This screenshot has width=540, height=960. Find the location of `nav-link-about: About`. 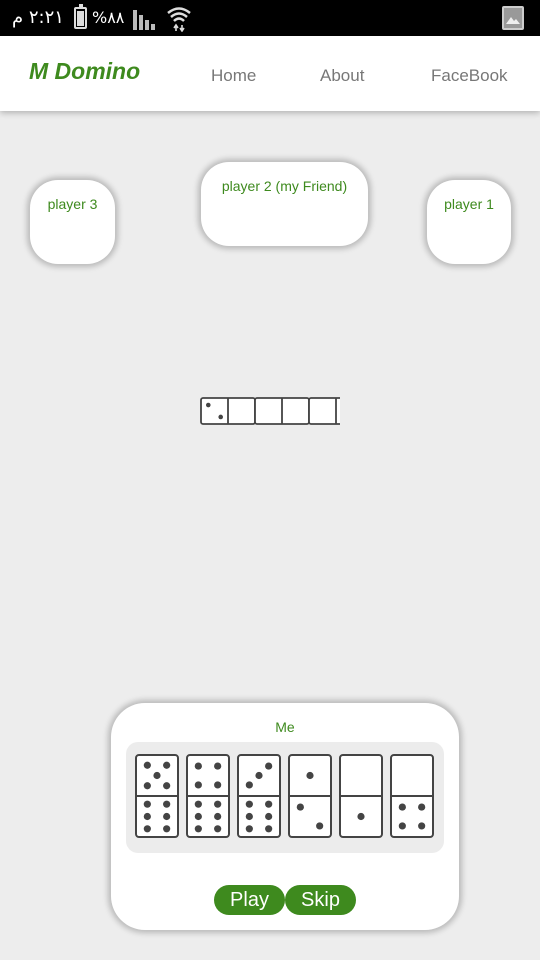

nav-link-about: About is located at coordinates (342, 76).